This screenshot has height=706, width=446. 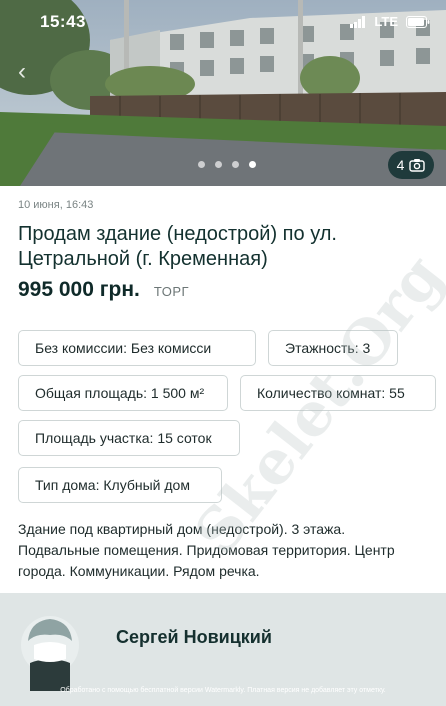 I want to click on listing-date: 10 июня, 16:43, so click(x=56, y=205).